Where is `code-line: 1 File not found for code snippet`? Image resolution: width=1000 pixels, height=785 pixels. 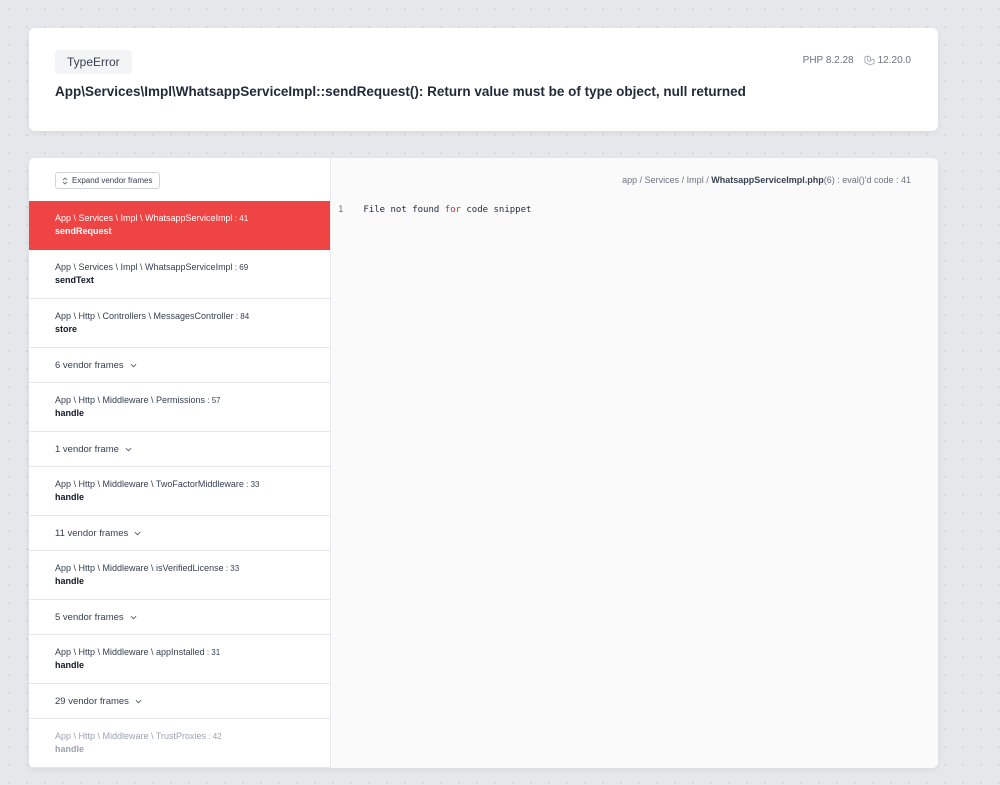 code-line: 1 File not found for code snippet is located at coordinates (434, 210).